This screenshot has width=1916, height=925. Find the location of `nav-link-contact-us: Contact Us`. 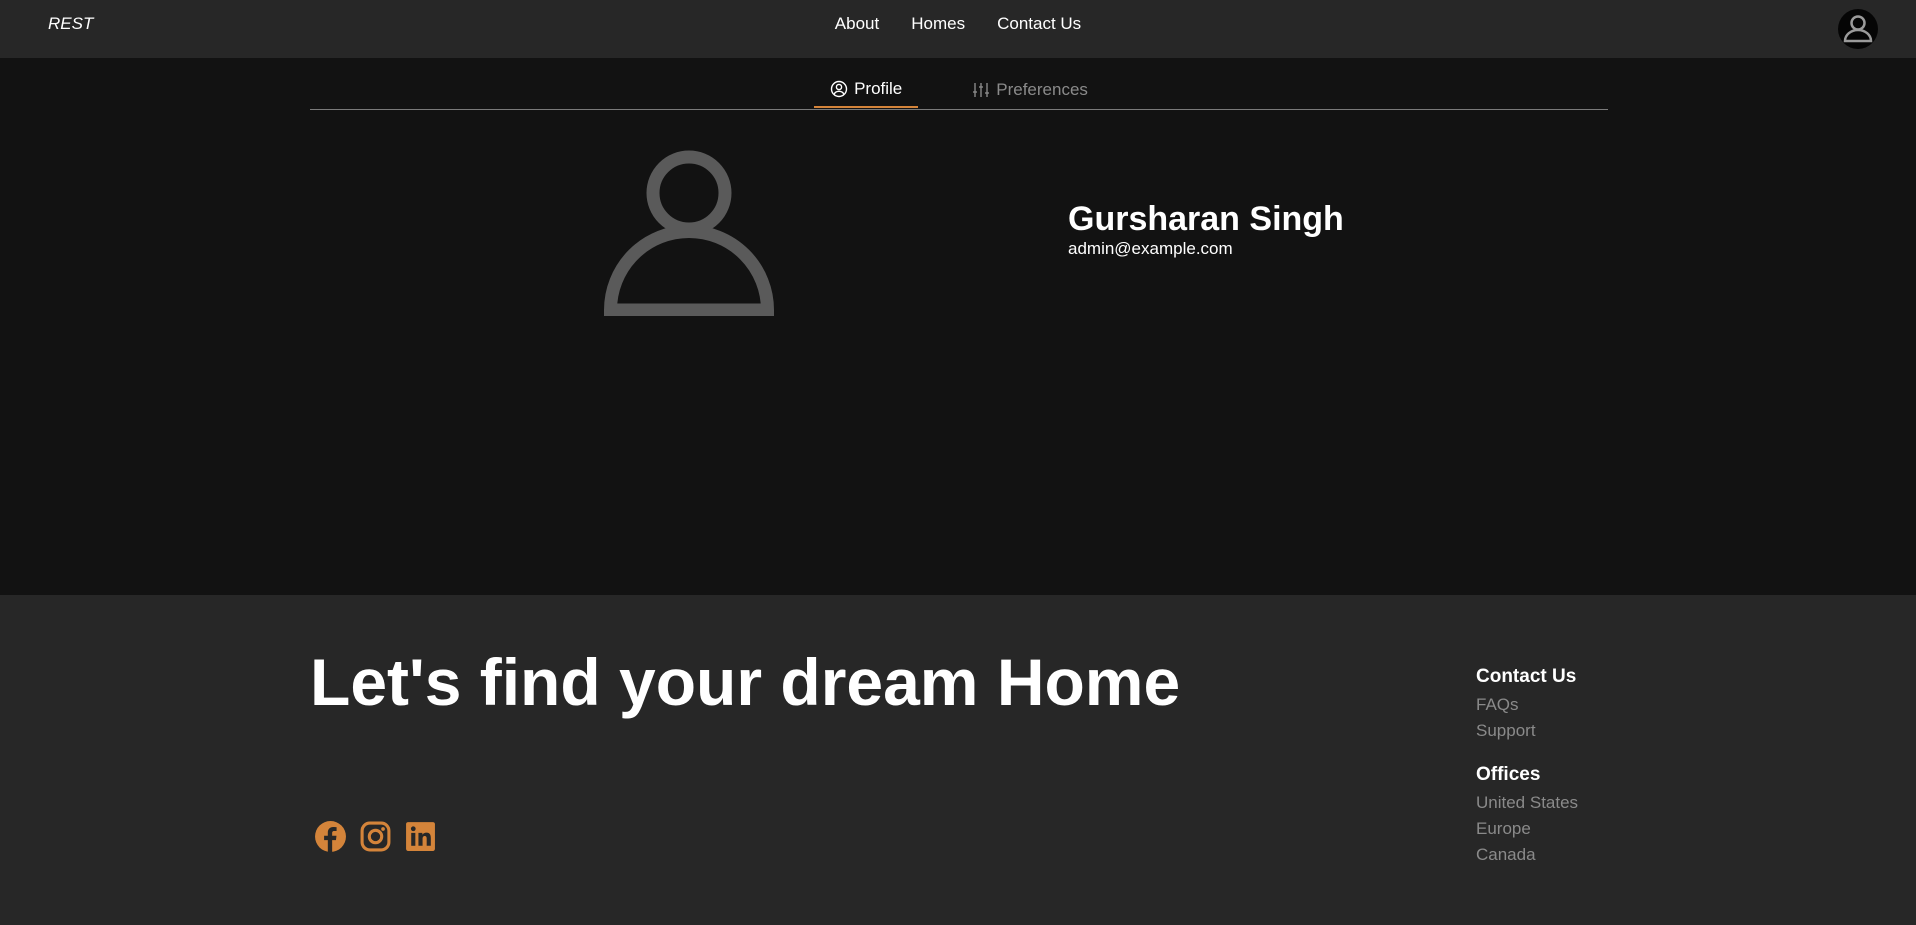

nav-link-contact-us: Contact Us is located at coordinates (1039, 24).